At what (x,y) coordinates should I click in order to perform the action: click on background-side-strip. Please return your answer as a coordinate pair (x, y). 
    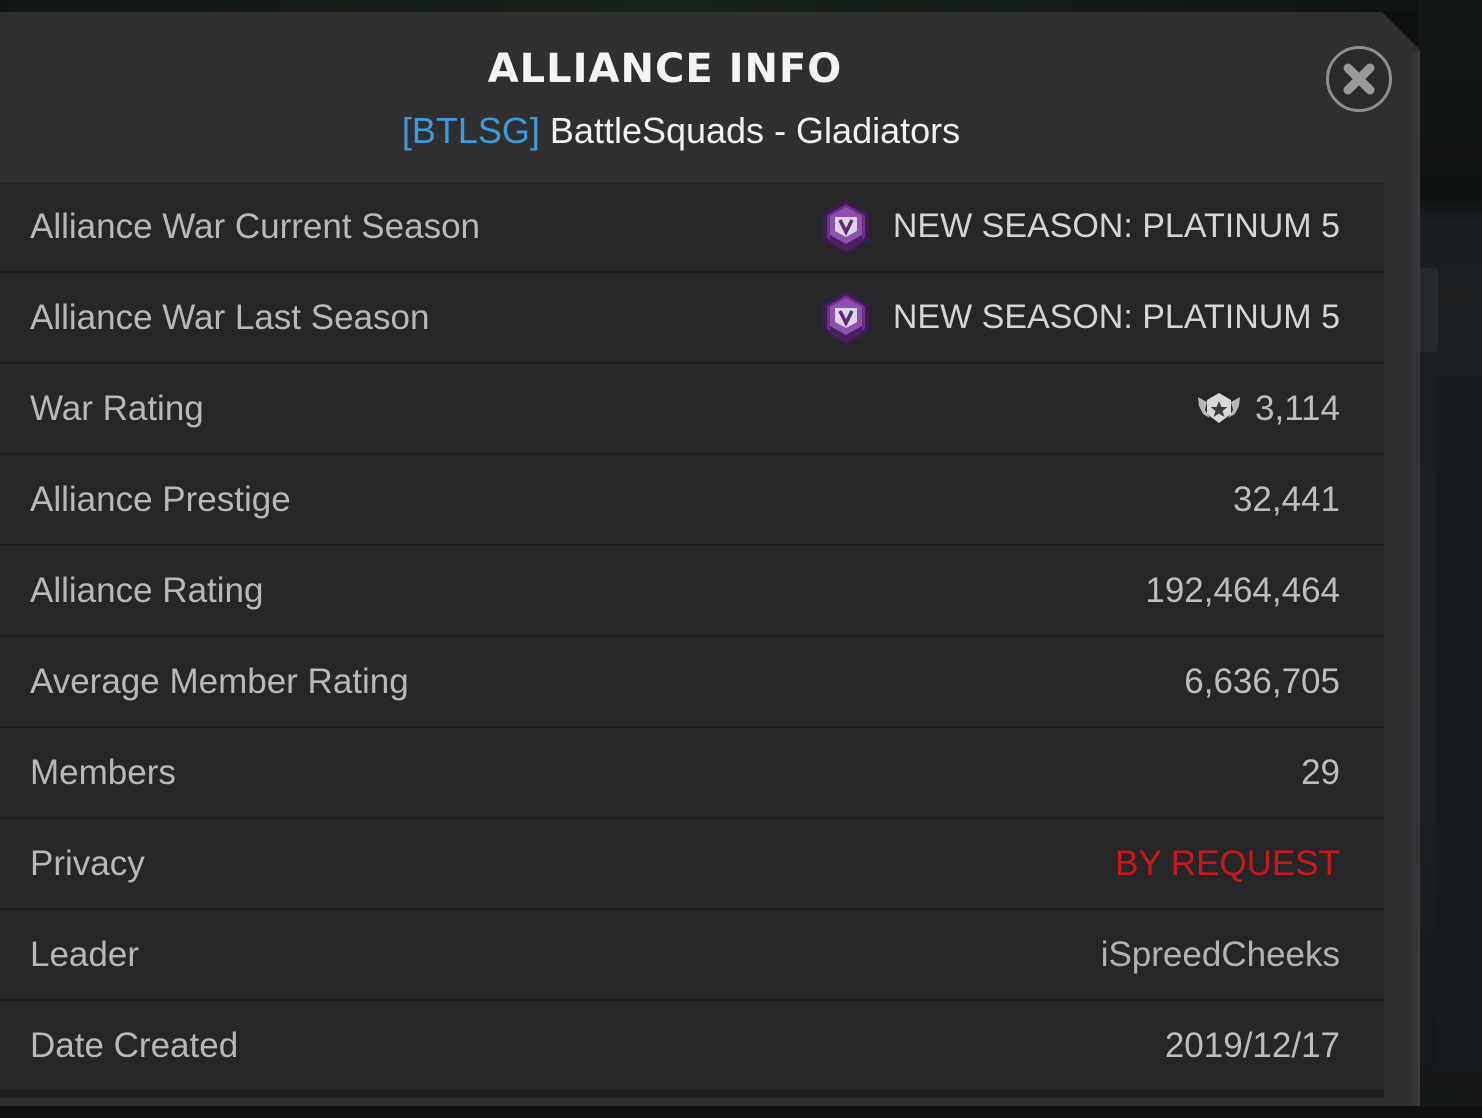
    Looking at the image, I should click on (1459, 720).